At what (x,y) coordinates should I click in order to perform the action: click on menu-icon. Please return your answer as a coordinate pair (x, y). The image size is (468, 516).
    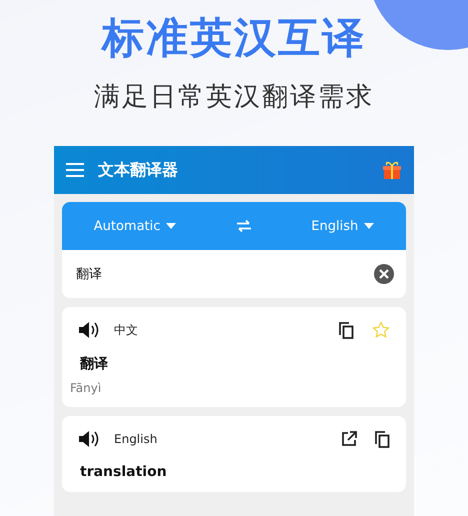
    Looking at the image, I should click on (75, 170).